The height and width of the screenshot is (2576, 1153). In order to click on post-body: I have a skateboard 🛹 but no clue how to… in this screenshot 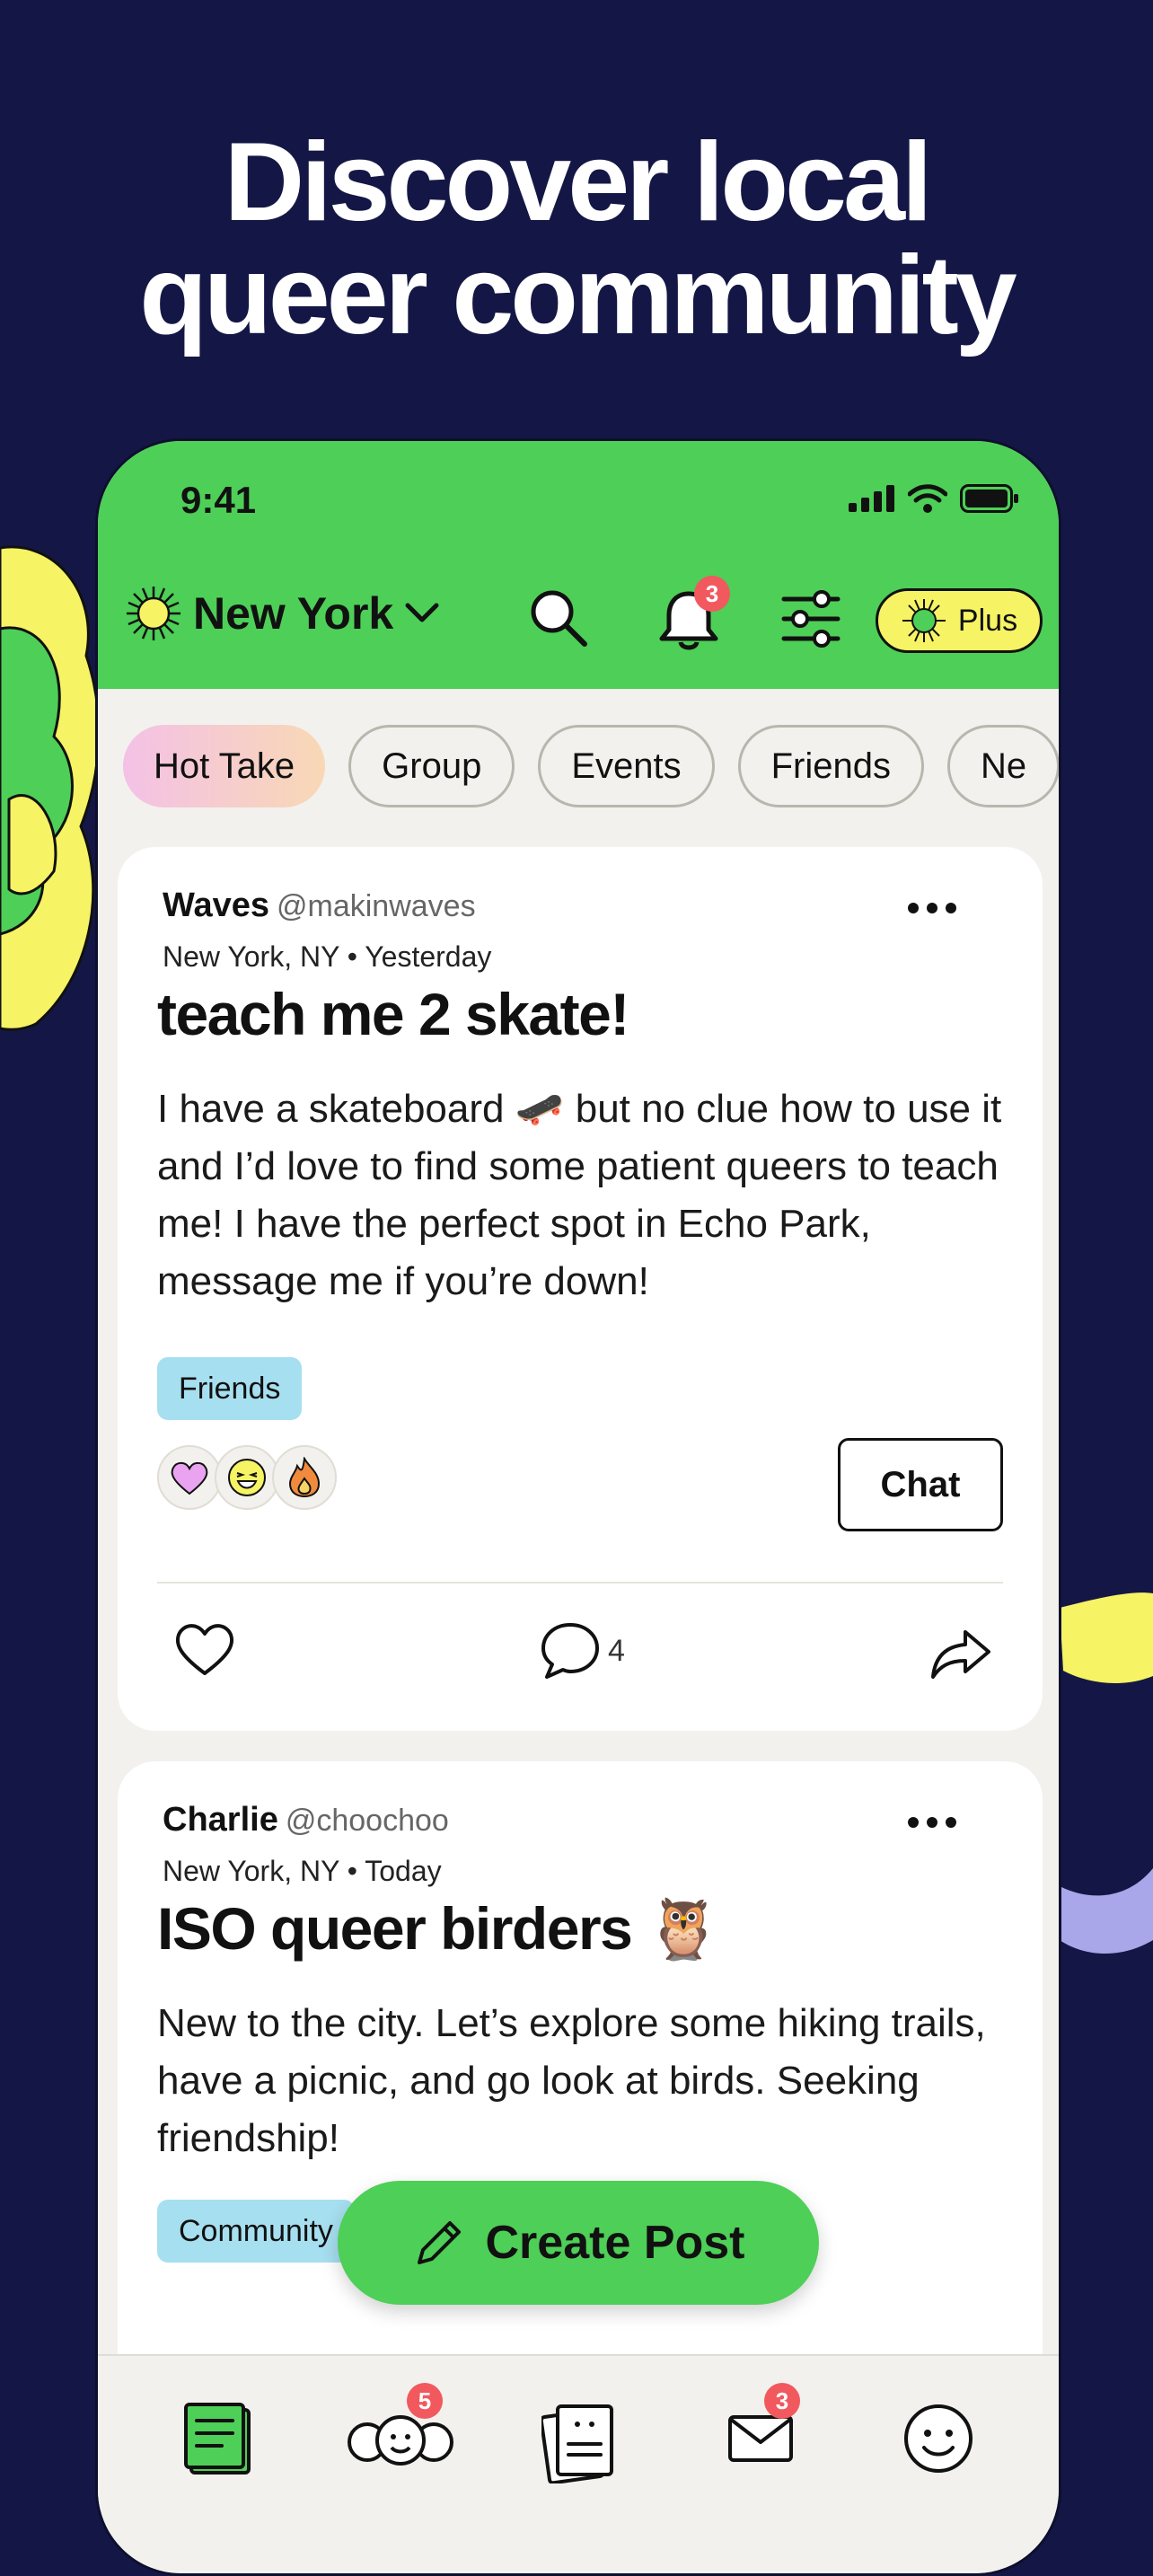, I will do `click(579, 1195)`.